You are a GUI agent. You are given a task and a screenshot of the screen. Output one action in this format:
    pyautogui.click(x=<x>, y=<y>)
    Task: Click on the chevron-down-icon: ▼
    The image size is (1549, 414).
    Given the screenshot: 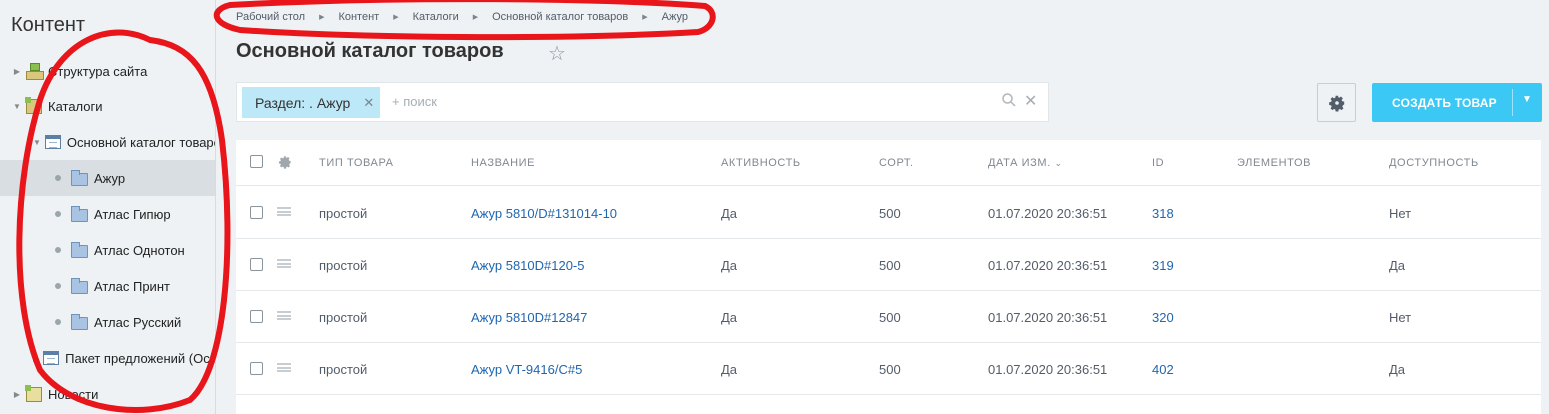 What is the action you would take?
    pyautogui.click(x=1527, y=99)
    